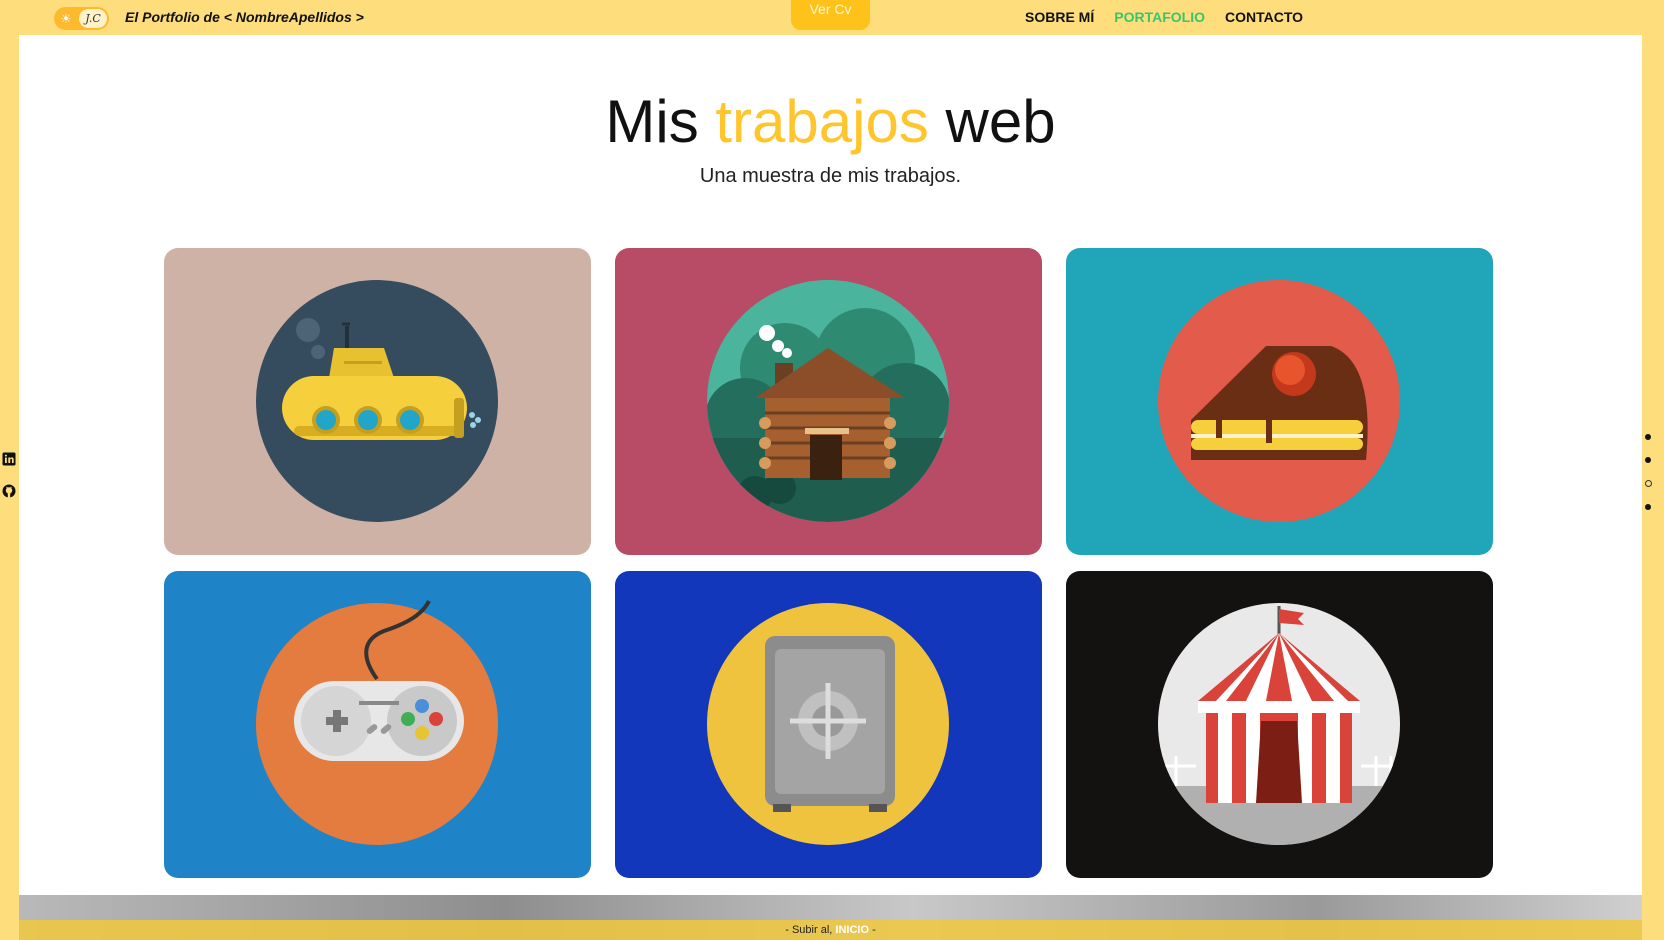 The image size is (1664, 940). What do you see at coordinates (874, 930) in the screenshot?
I see `footer-text: -` at bounding box center [874, 930].